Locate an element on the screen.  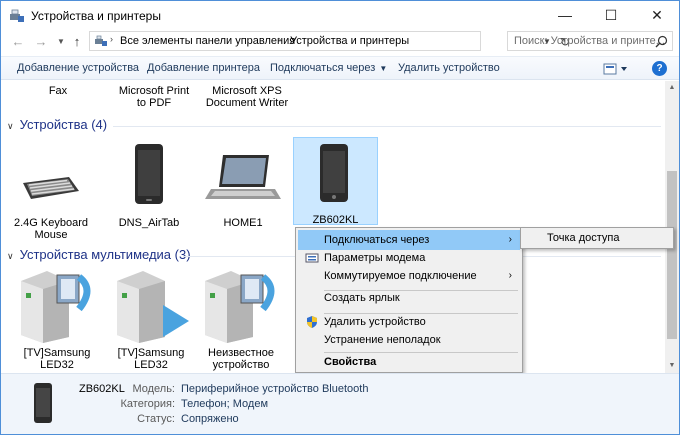
recent-locations-chevron-icon: ▼ is located at coordinates (61, 42).